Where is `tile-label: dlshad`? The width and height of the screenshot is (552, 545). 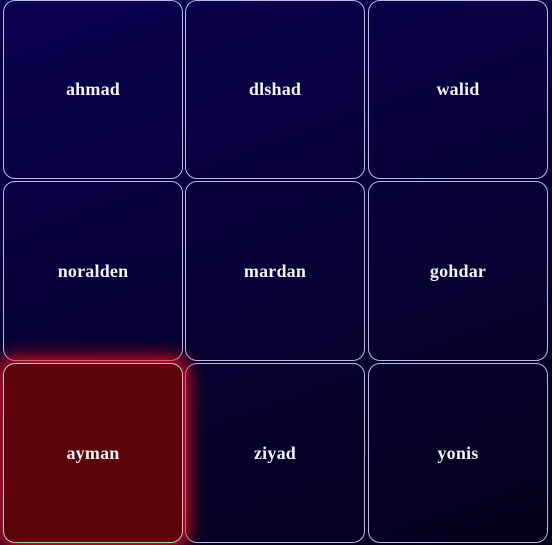 tile-label: dlshad is located at coordinates (275, 89).